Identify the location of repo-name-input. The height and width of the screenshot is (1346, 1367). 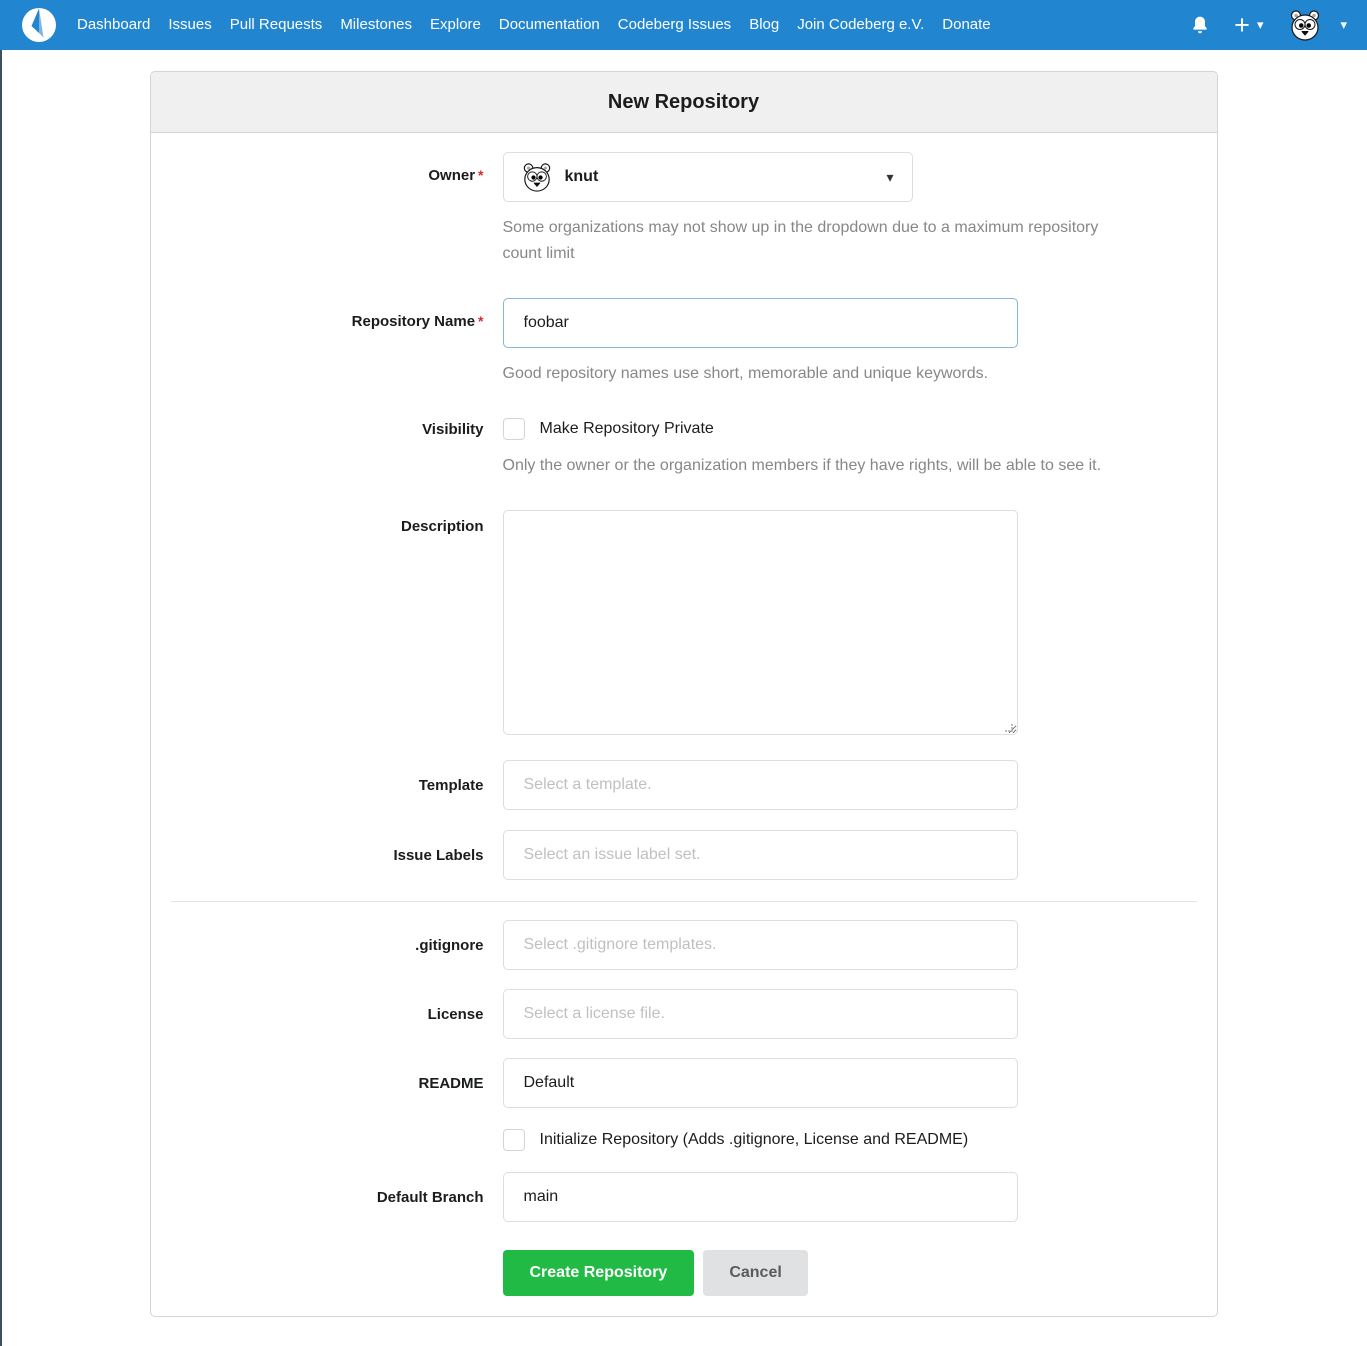
(760, 323).